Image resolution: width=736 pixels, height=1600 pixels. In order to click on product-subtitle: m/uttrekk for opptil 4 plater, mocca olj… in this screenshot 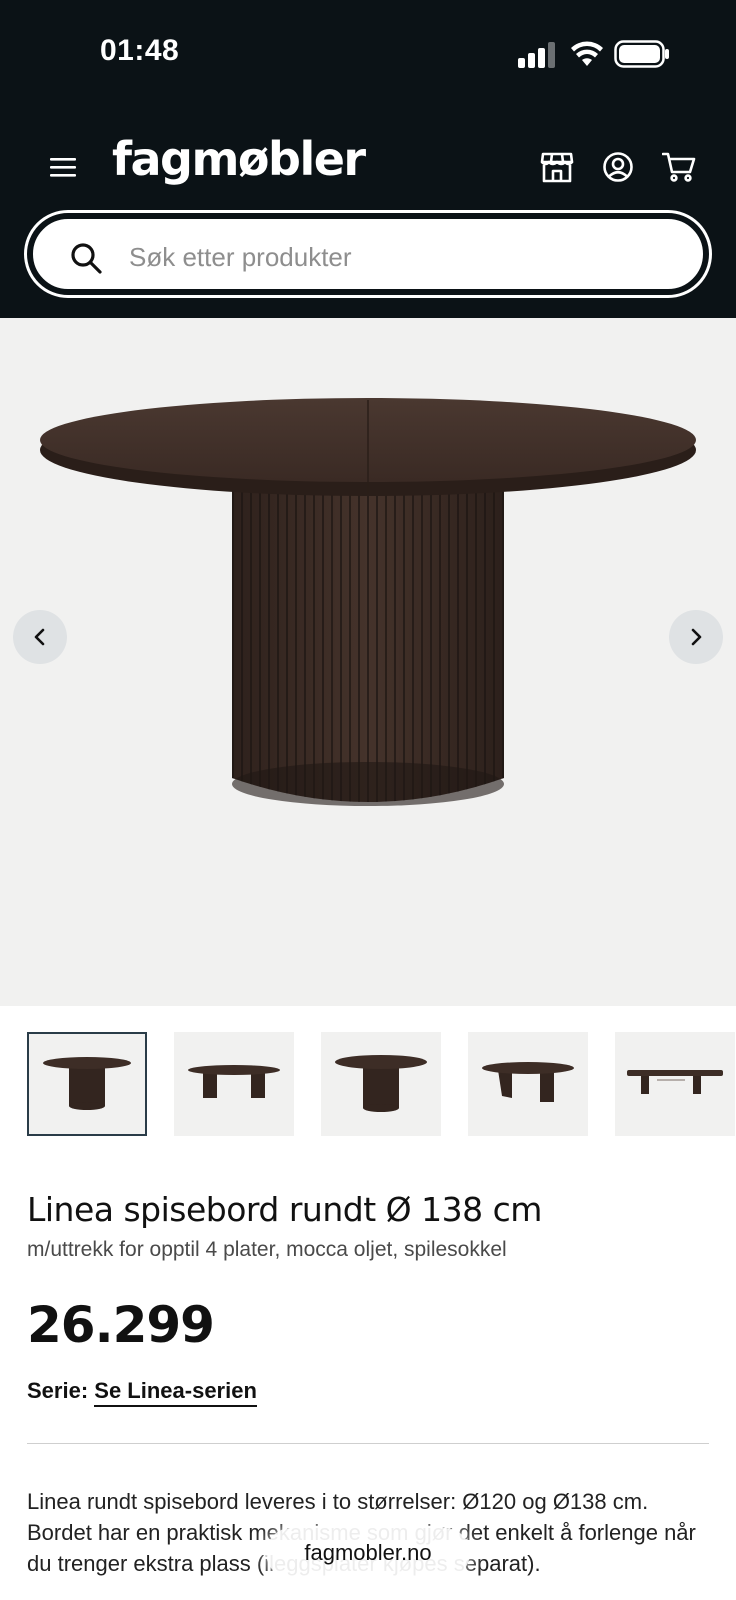, I will do `click(267, 1249)`.